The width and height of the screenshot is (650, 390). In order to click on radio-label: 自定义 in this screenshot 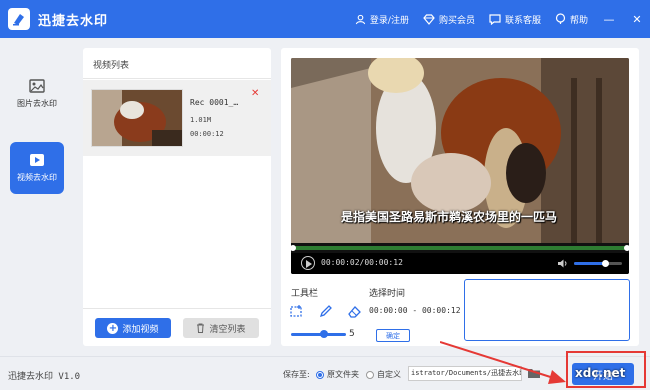, I will do `click(389, 374)`.